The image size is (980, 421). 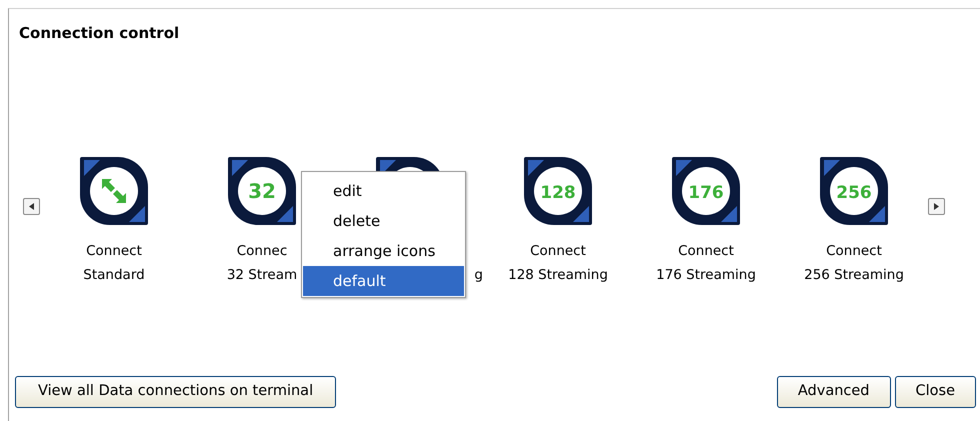 What do you see at coordinates (383, 221) in the screenshot?
I see `menu-item: delete` at bounding box center [383, 221].